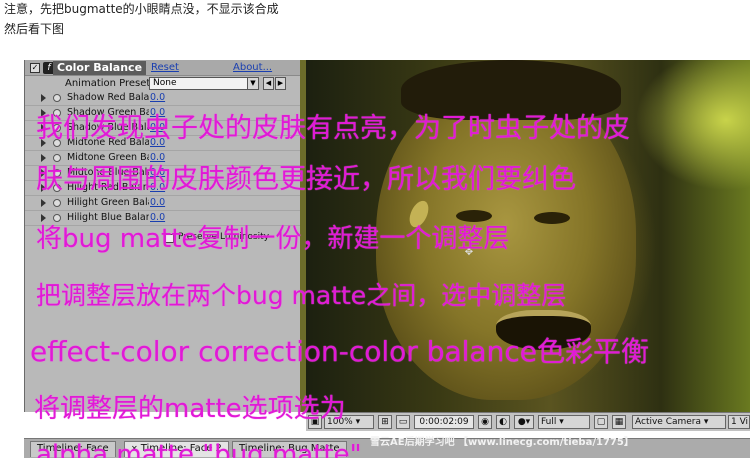 This screenshot has width=750, height=458. Describe the element at coordinates (166, 98) in the screenshot. I see `property-row: Shadow Red Bala 0.0` at that location.